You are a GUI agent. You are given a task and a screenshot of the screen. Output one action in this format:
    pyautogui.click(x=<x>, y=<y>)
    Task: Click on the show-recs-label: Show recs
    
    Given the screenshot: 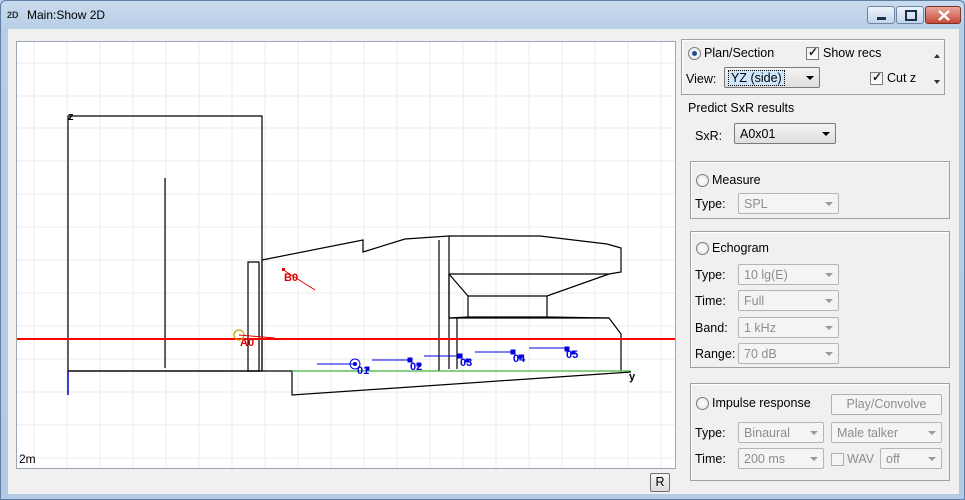 What is the action you would take?
    pyautogui.click(x=852, y=53)
    